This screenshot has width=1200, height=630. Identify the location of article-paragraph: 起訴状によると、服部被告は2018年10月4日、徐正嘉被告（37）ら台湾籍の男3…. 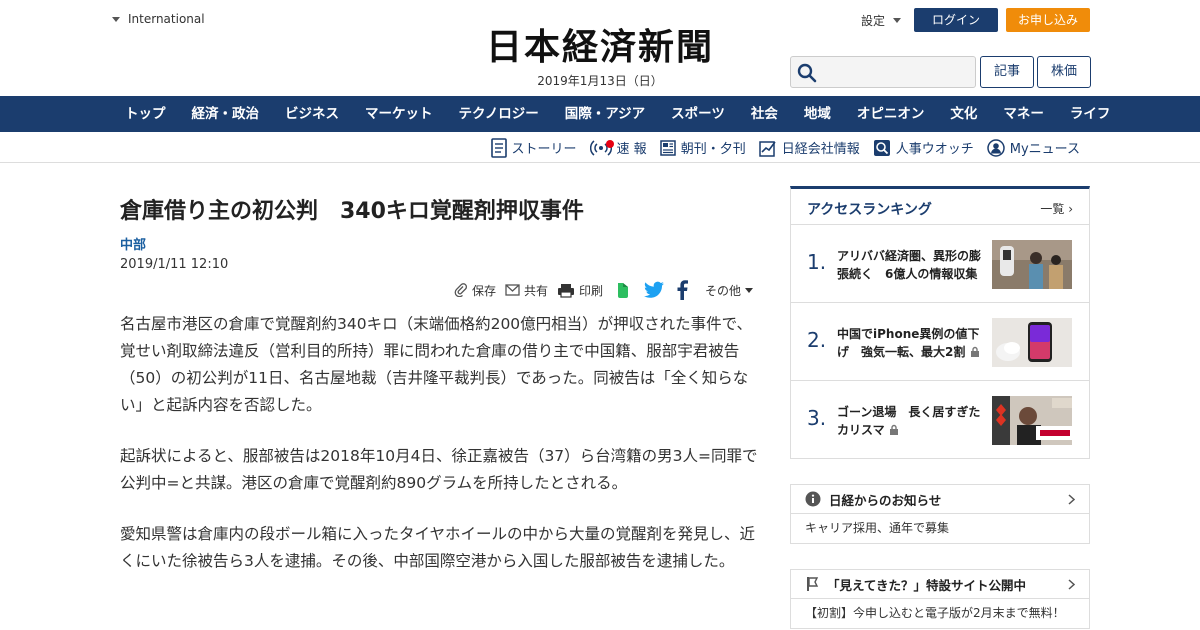
(439, 469).